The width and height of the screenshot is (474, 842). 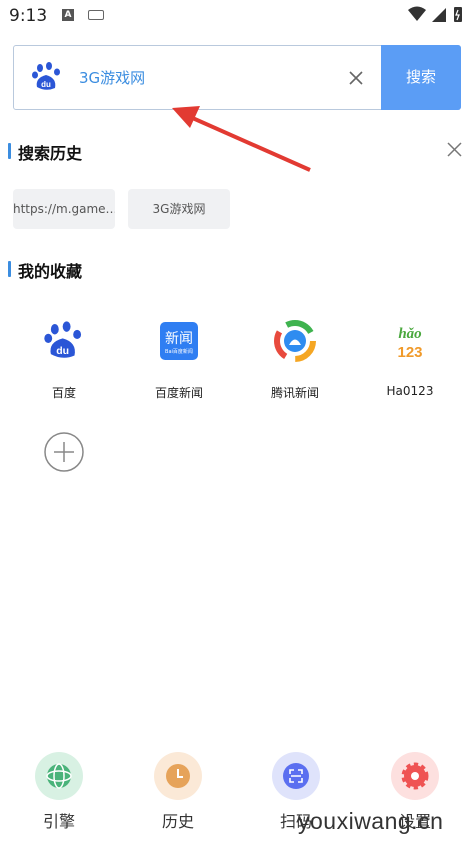 What do you see at coordinates (410, 391) in the screenshot?
I see `favorite-label: Ha0123` at bounding box center [410, 391].